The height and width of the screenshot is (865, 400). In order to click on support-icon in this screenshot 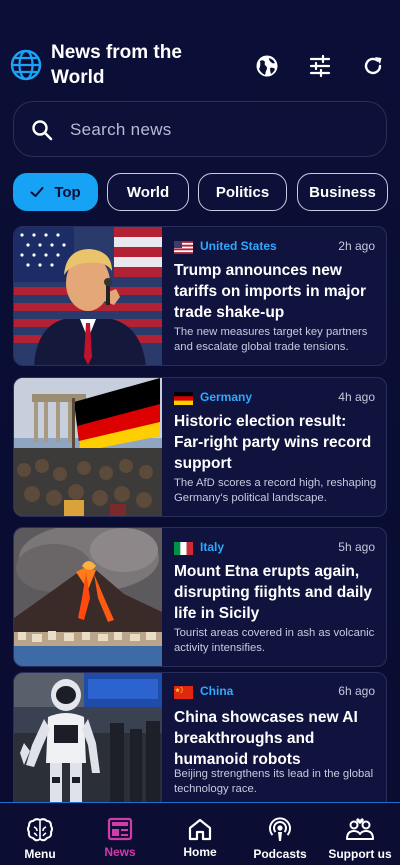, I will do `click(360, 829)`.